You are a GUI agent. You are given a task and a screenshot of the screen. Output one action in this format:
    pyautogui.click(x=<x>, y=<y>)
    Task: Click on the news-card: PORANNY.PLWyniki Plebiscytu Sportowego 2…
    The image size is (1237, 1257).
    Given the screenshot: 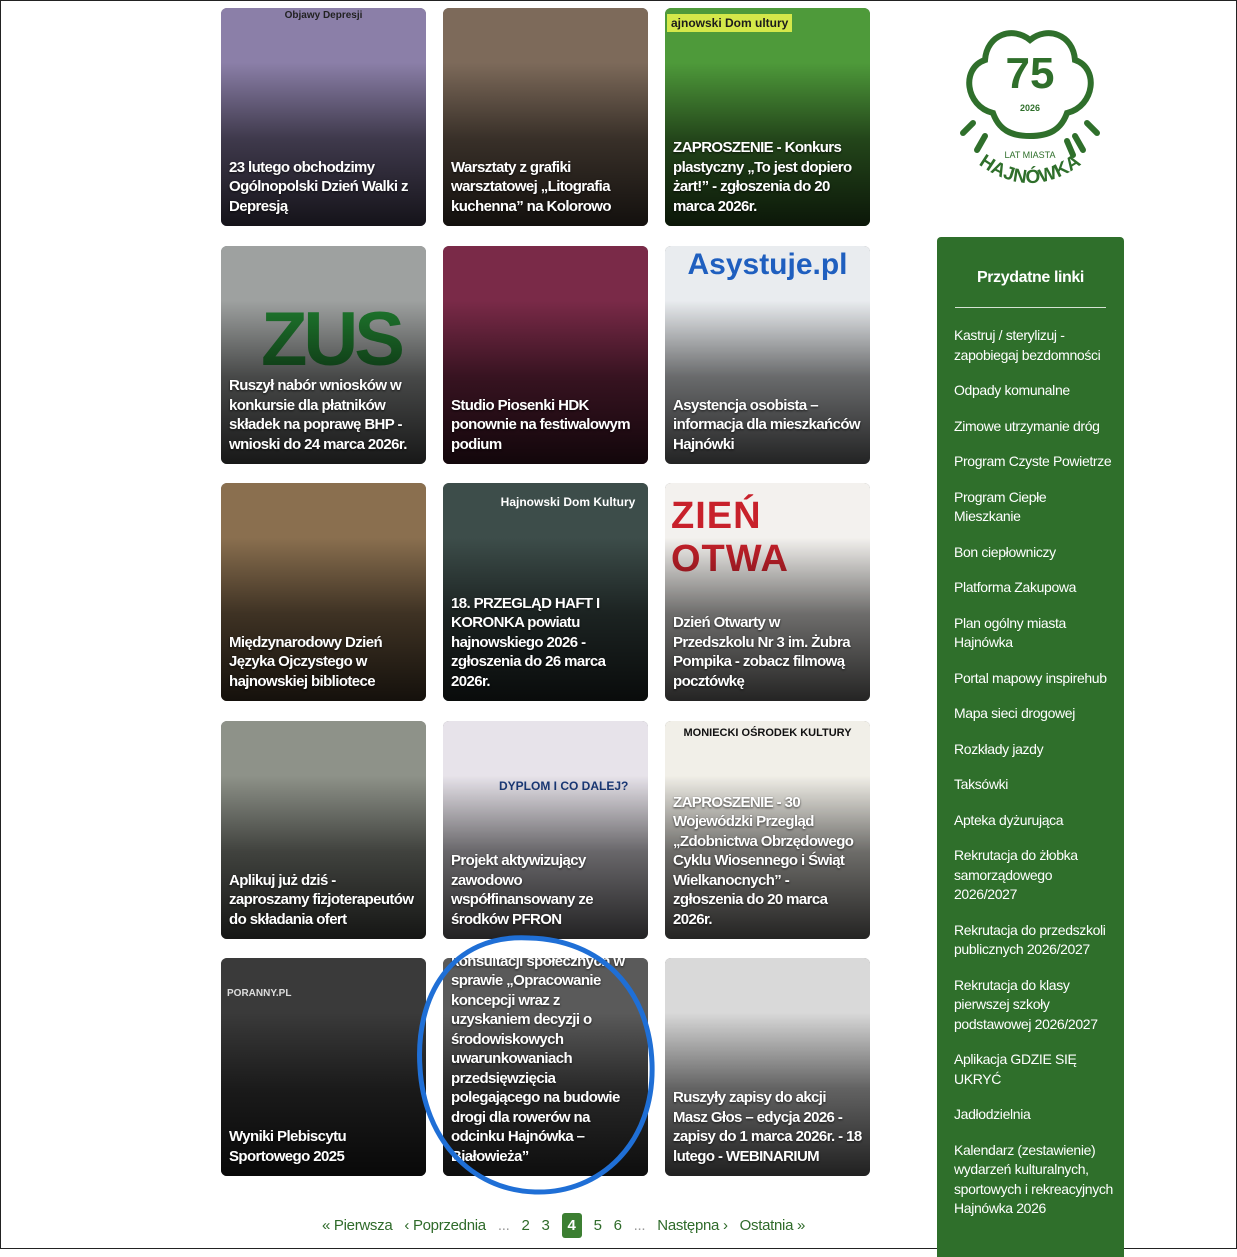 What is the action you would take?
    pyautogui.click(x=323, y=1067)
    